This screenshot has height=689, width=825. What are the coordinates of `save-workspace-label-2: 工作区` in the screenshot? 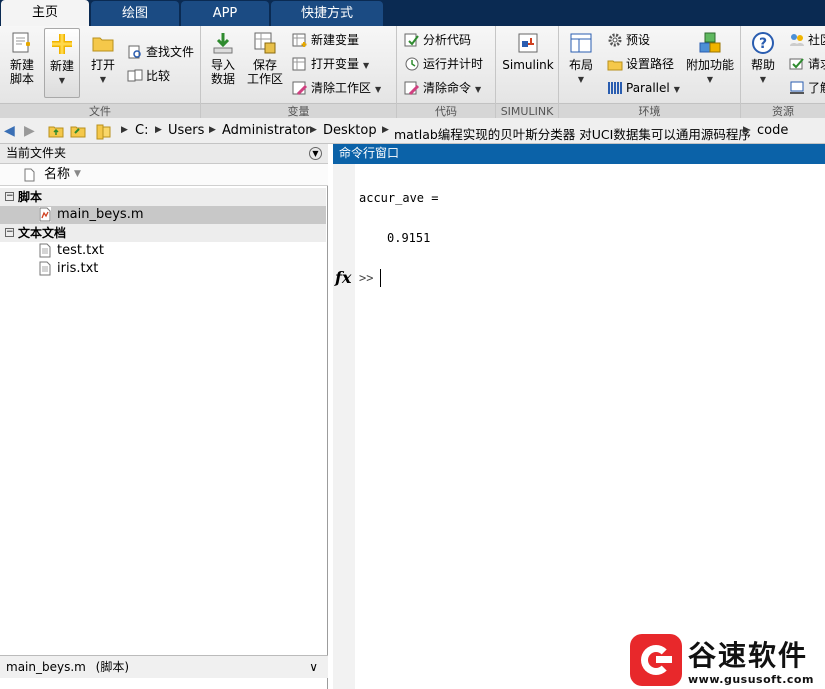 It's located at (264, 79).